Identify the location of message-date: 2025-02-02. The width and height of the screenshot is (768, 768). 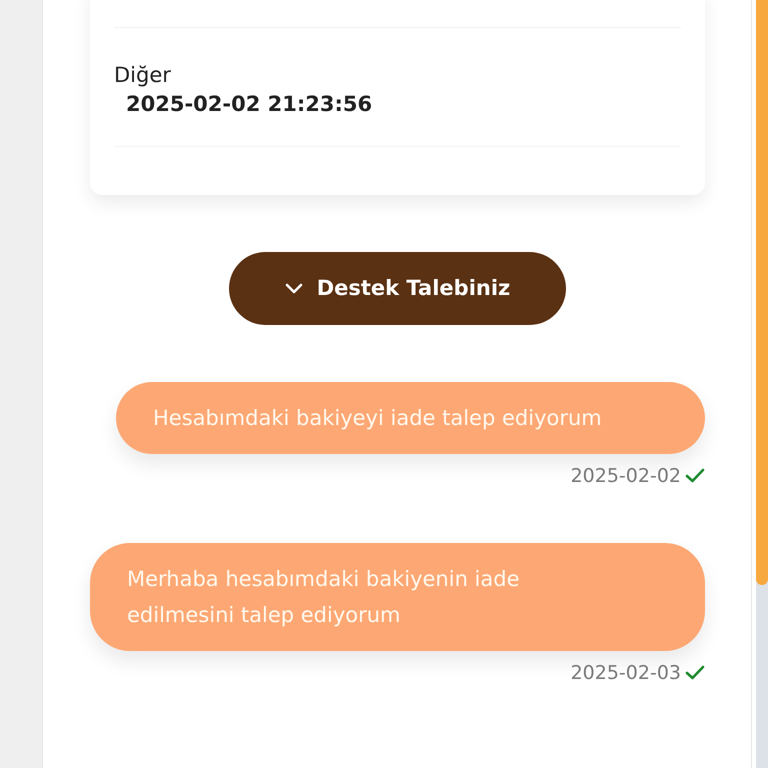
(625, 477).